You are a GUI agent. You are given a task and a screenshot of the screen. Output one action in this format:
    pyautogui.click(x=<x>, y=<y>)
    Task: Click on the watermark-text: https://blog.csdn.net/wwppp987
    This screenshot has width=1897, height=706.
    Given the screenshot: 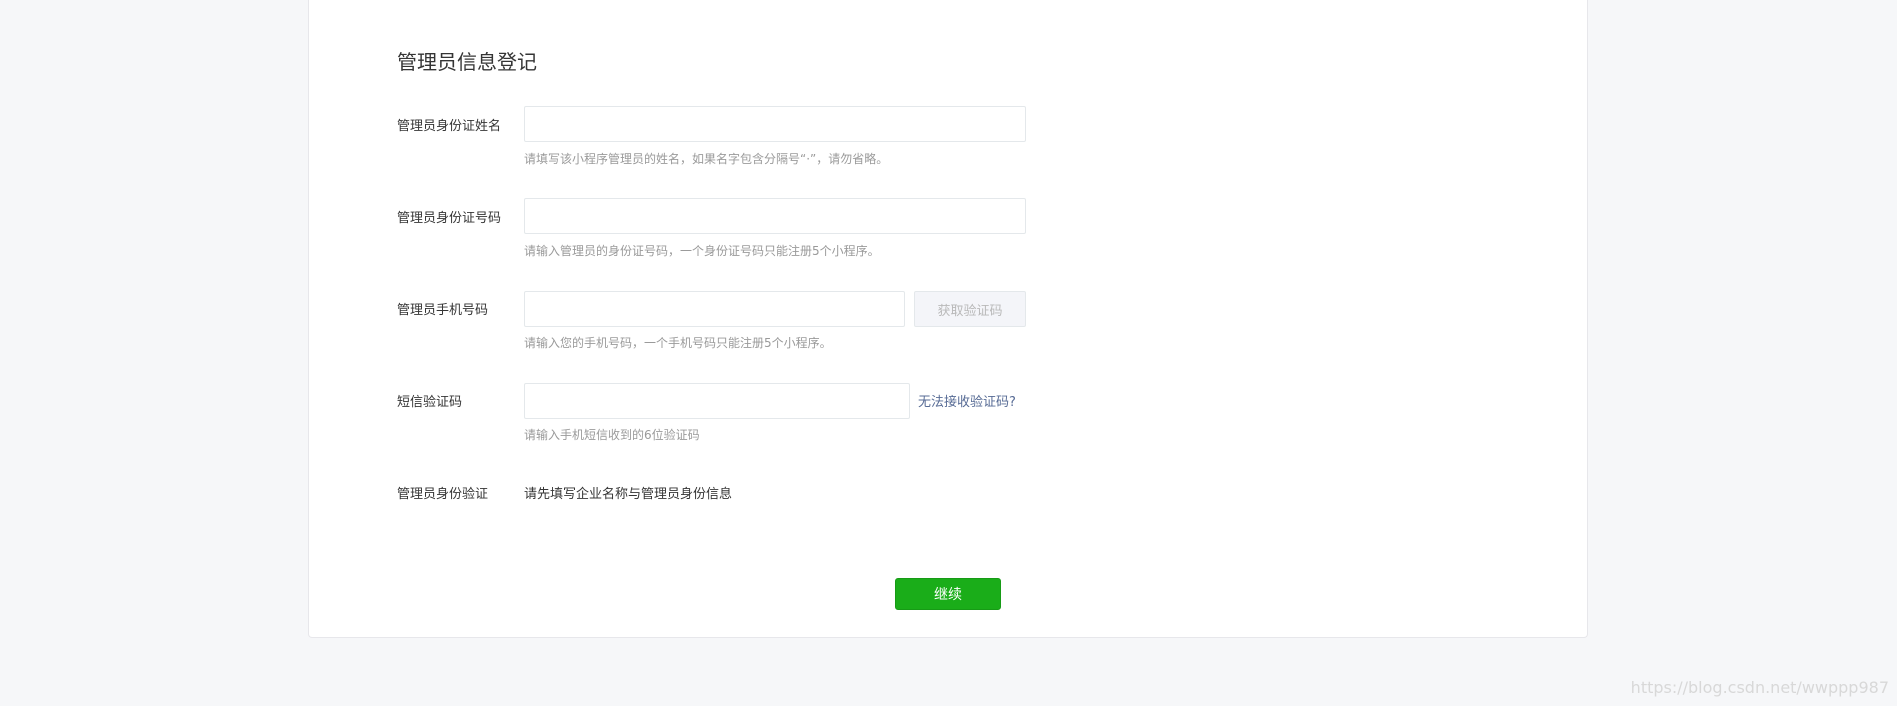 What is the action you would take?
    pyautogui.click(x=1759, y=687)
    